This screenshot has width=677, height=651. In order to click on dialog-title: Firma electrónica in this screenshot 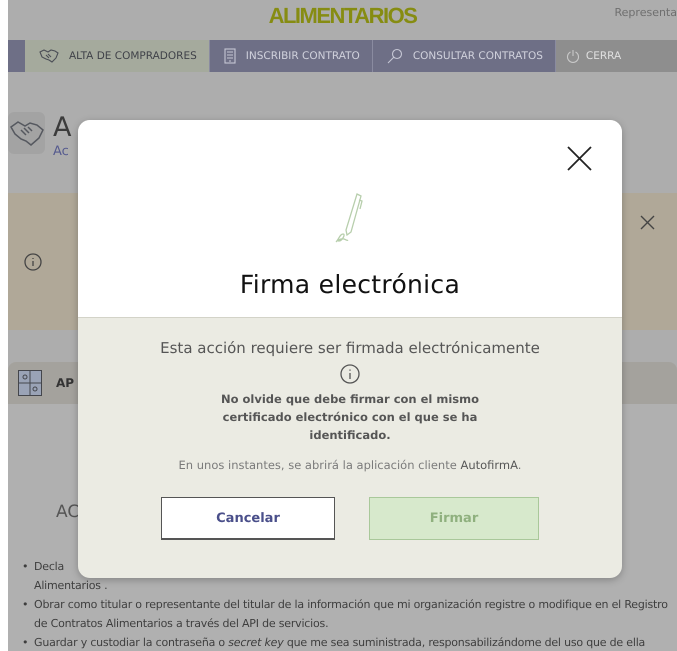, I will do `click(350, 284)`.